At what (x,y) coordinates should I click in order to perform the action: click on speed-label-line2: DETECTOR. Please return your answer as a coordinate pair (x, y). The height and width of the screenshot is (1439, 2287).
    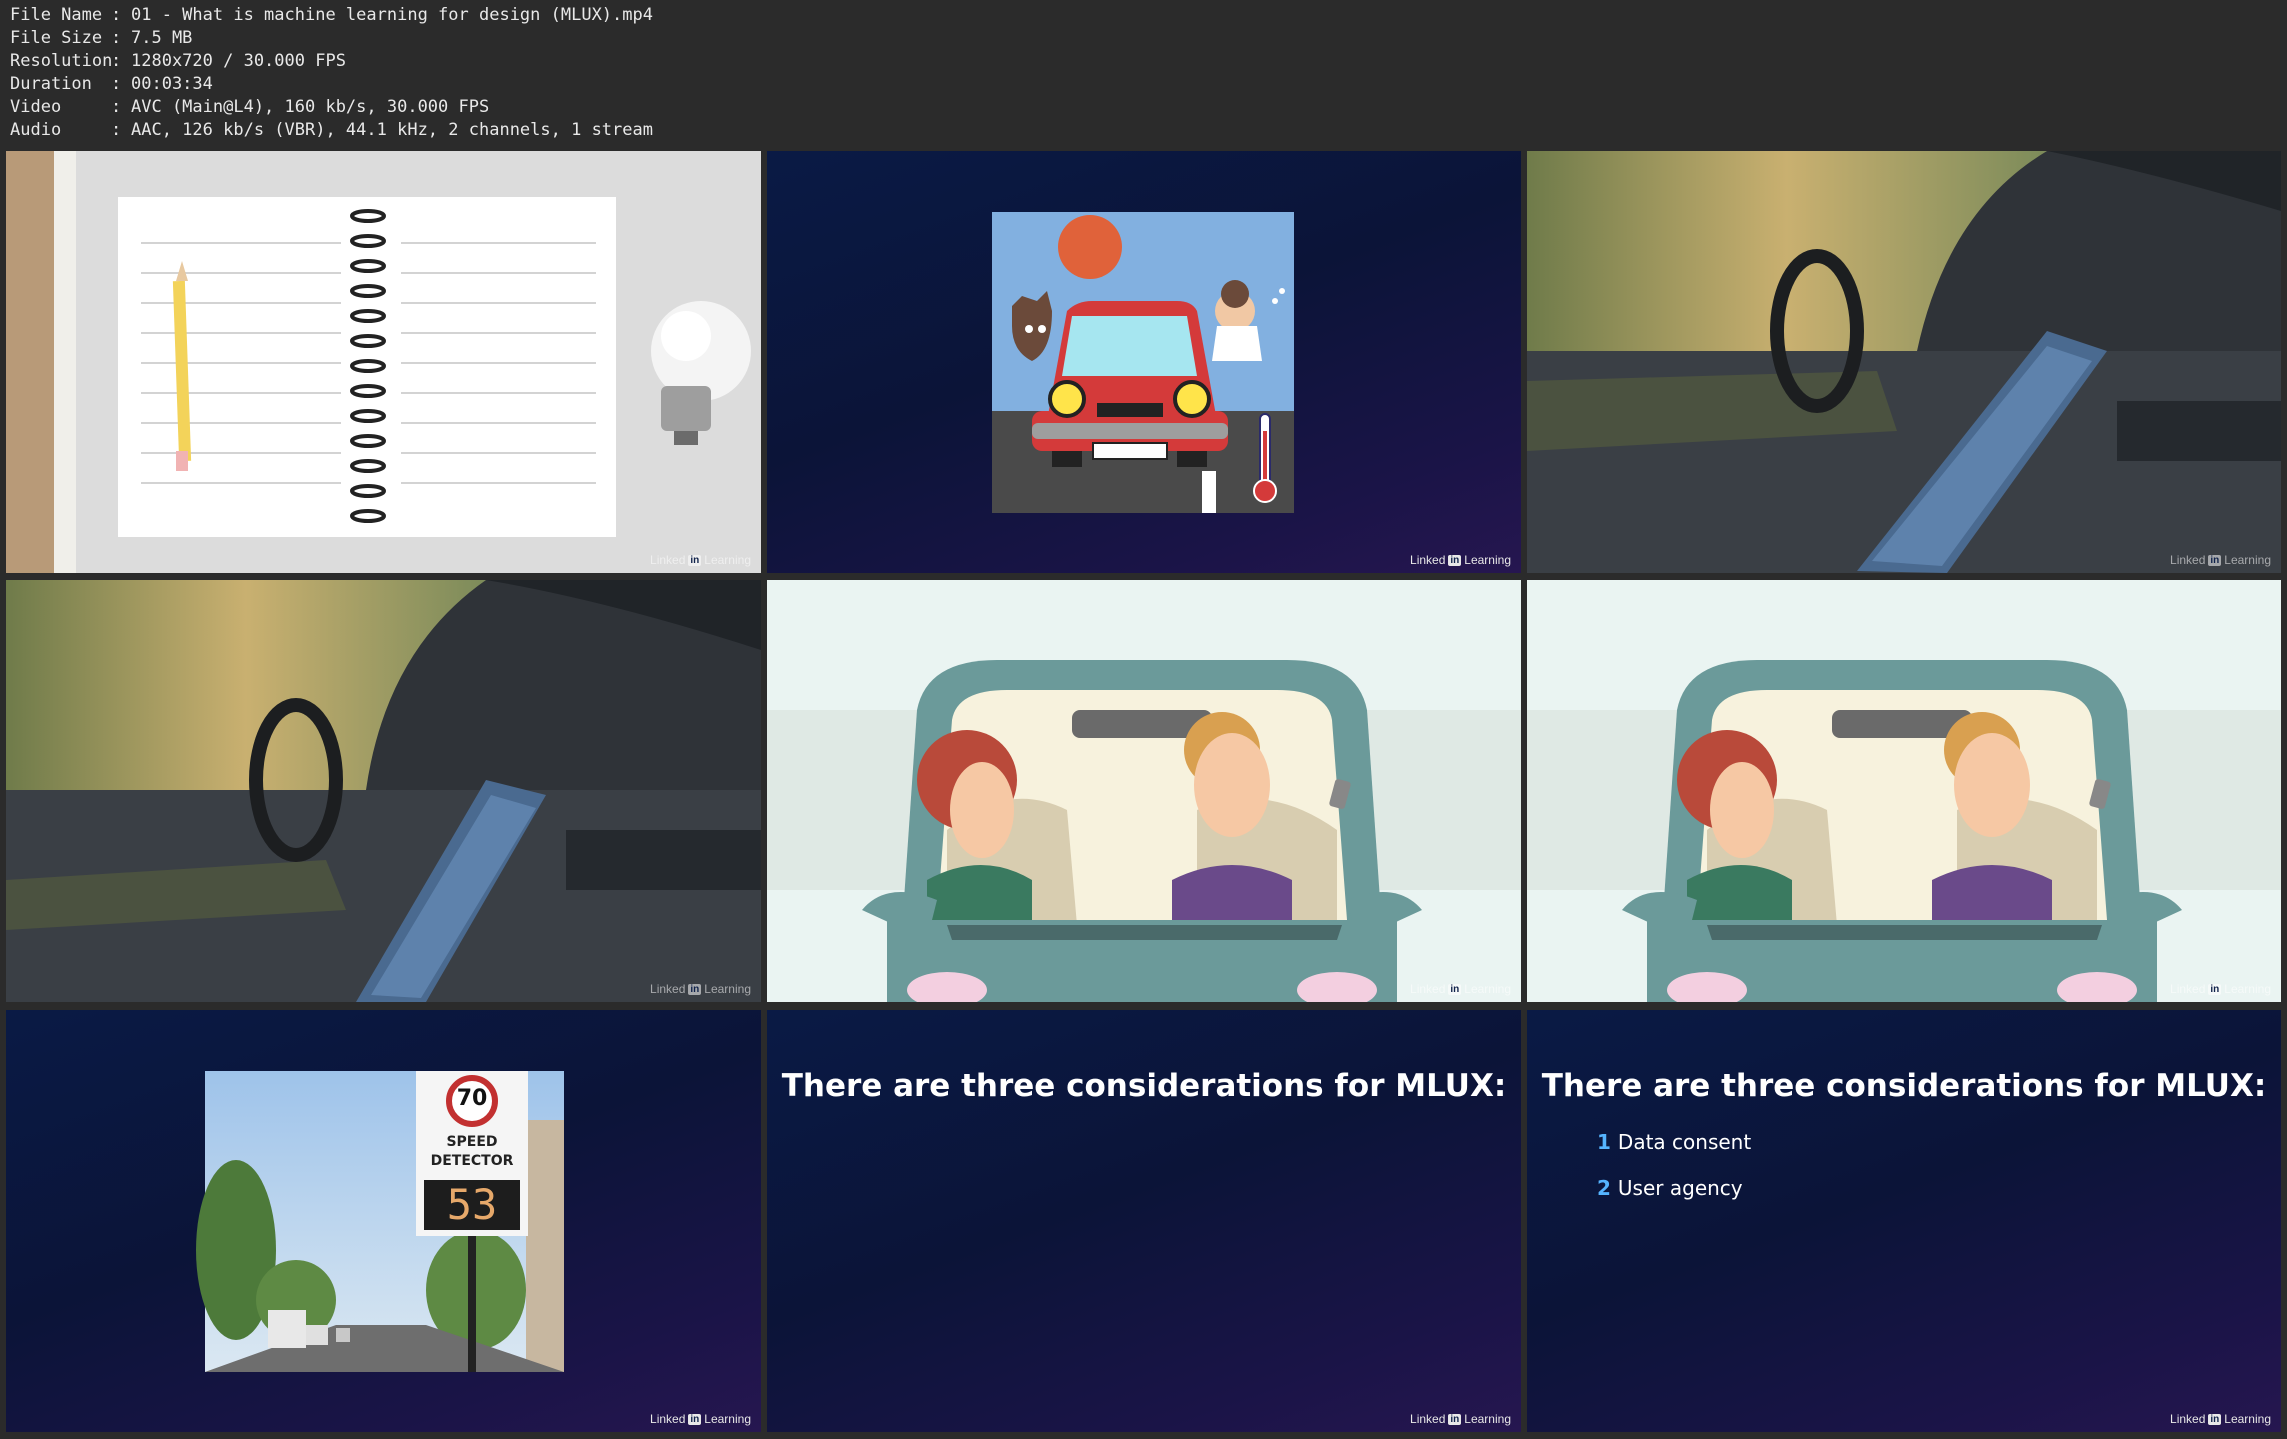
    Looking at the image, I should click on (472, 1161).